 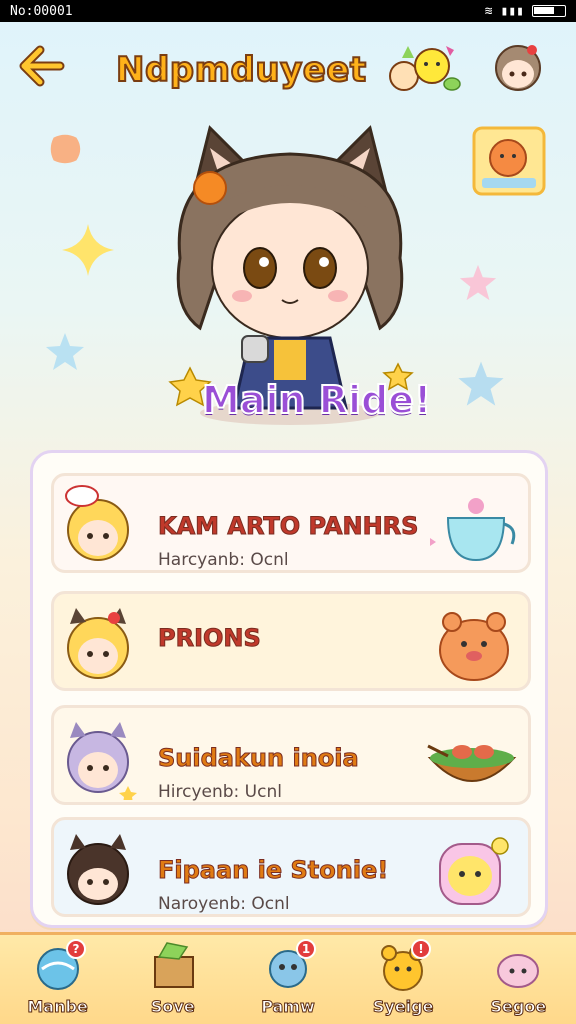 I want to click on item-title: Suidakun inoia, so click(x=259, y=758).